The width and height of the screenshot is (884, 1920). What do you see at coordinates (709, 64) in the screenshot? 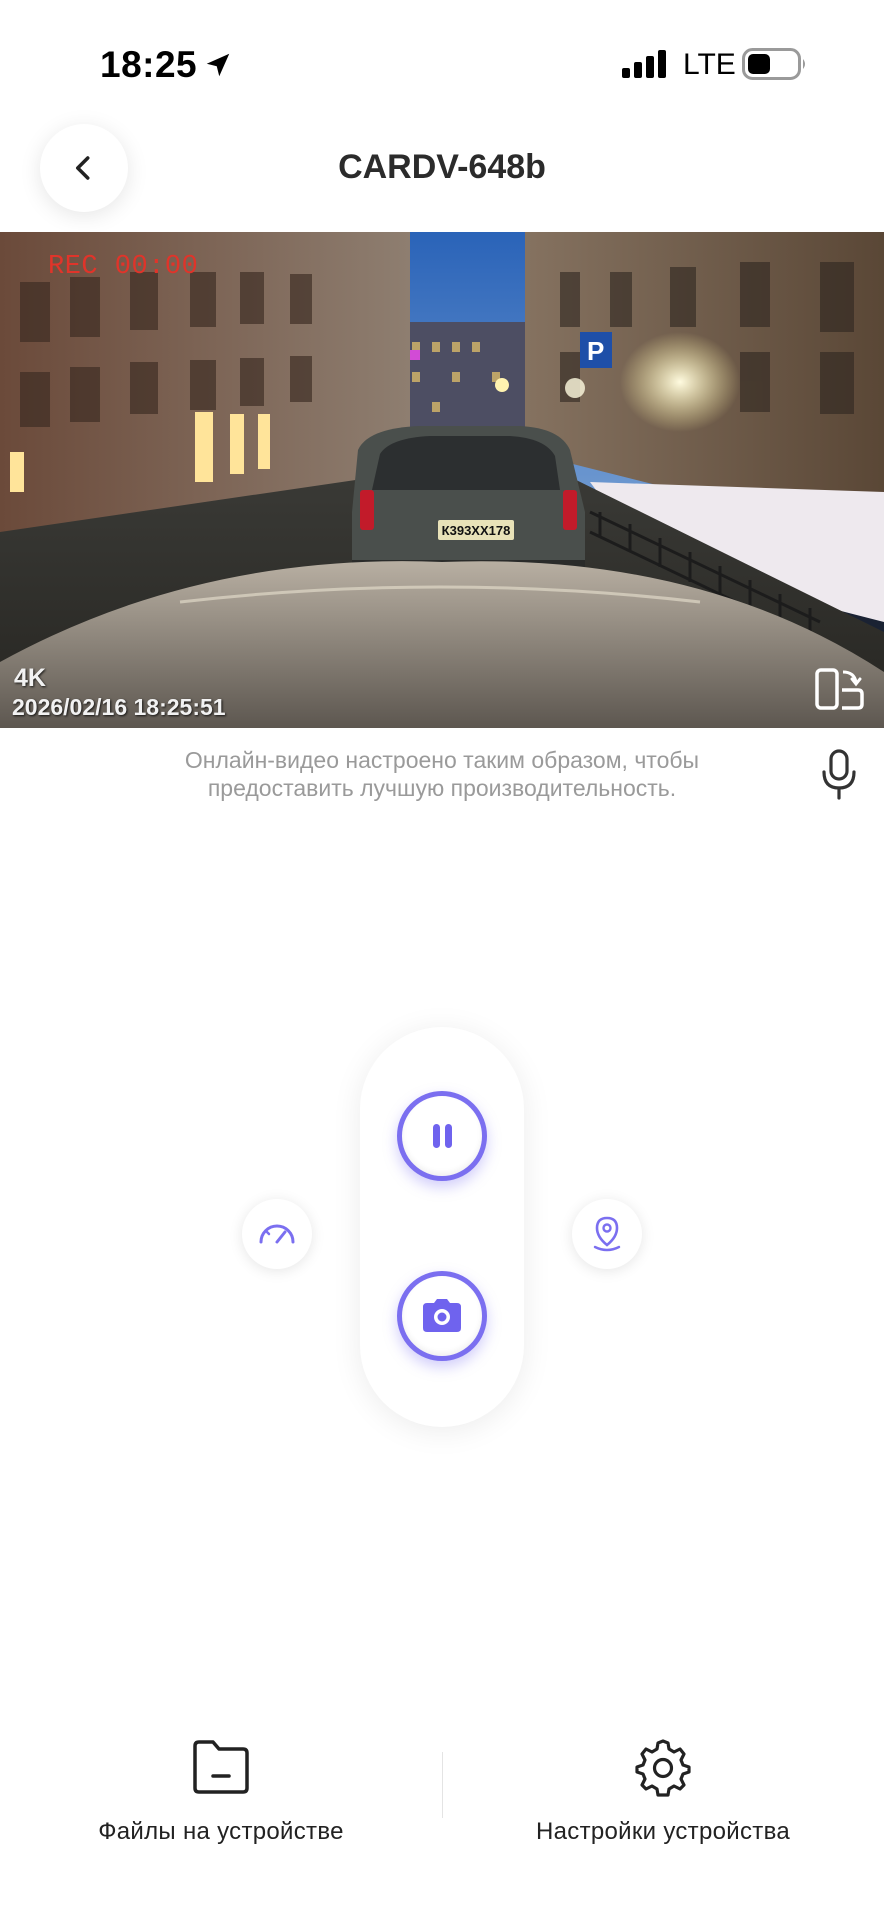
I see `network-type-label: LTE` at bounding box center [709, 64].